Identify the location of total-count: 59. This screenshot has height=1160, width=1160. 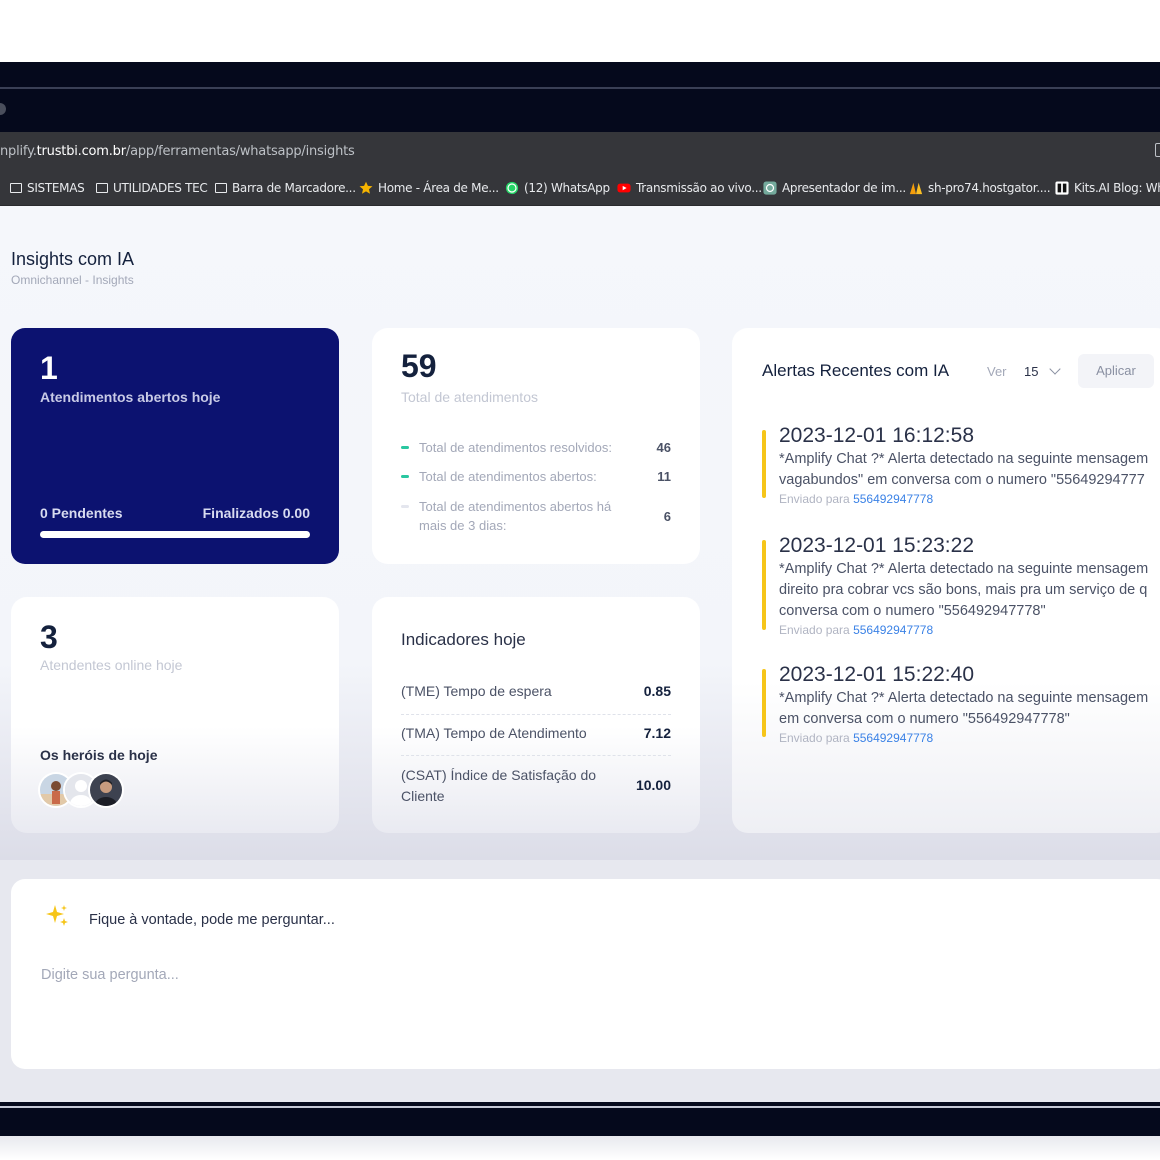
(419, 366).